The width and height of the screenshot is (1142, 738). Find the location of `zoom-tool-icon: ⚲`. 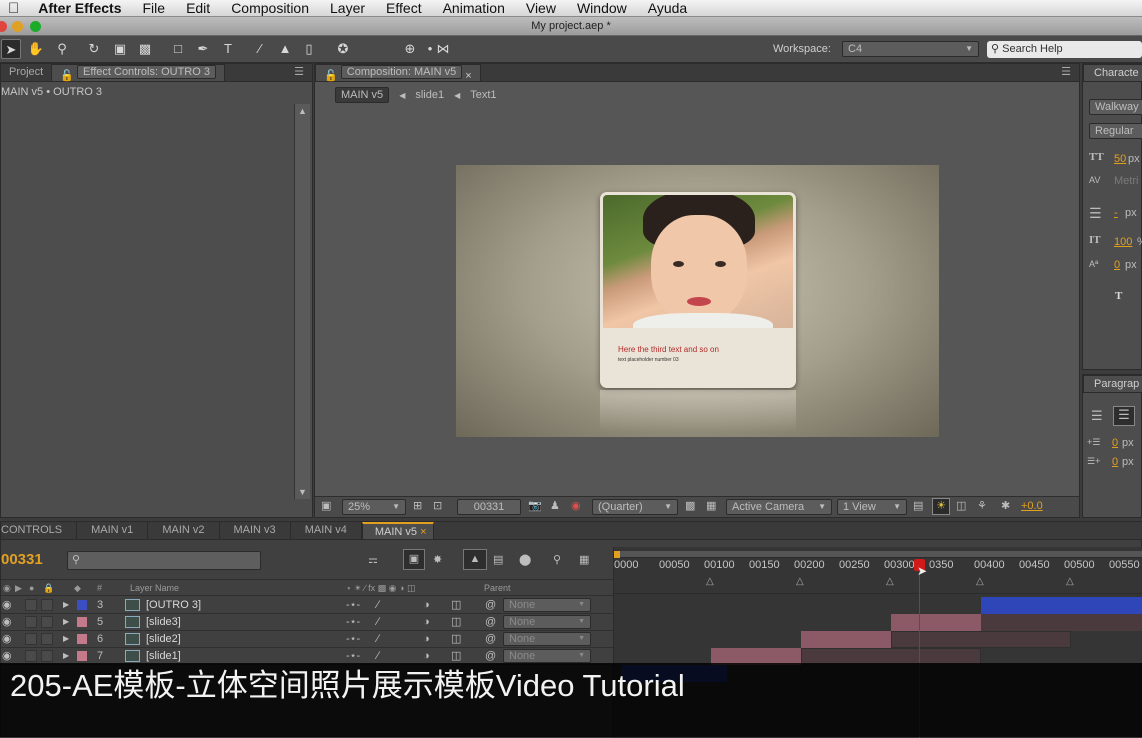

zoom-tool-icon: ⚲ is located at coordinates (62, 49).